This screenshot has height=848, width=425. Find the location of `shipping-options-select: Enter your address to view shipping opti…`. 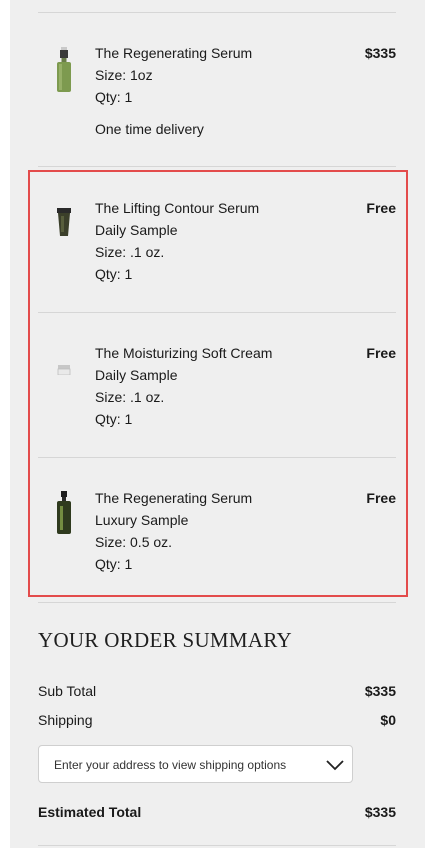

shipping-options-select: Enter your address to view shipping opti… is located at coordinates (195, 764).